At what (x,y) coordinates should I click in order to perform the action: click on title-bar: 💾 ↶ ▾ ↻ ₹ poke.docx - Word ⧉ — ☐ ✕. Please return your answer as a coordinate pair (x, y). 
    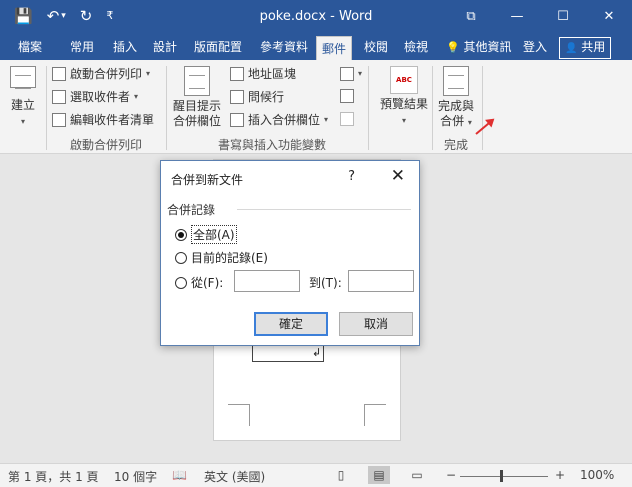
    Looking at the image, I should click on (316, 17).